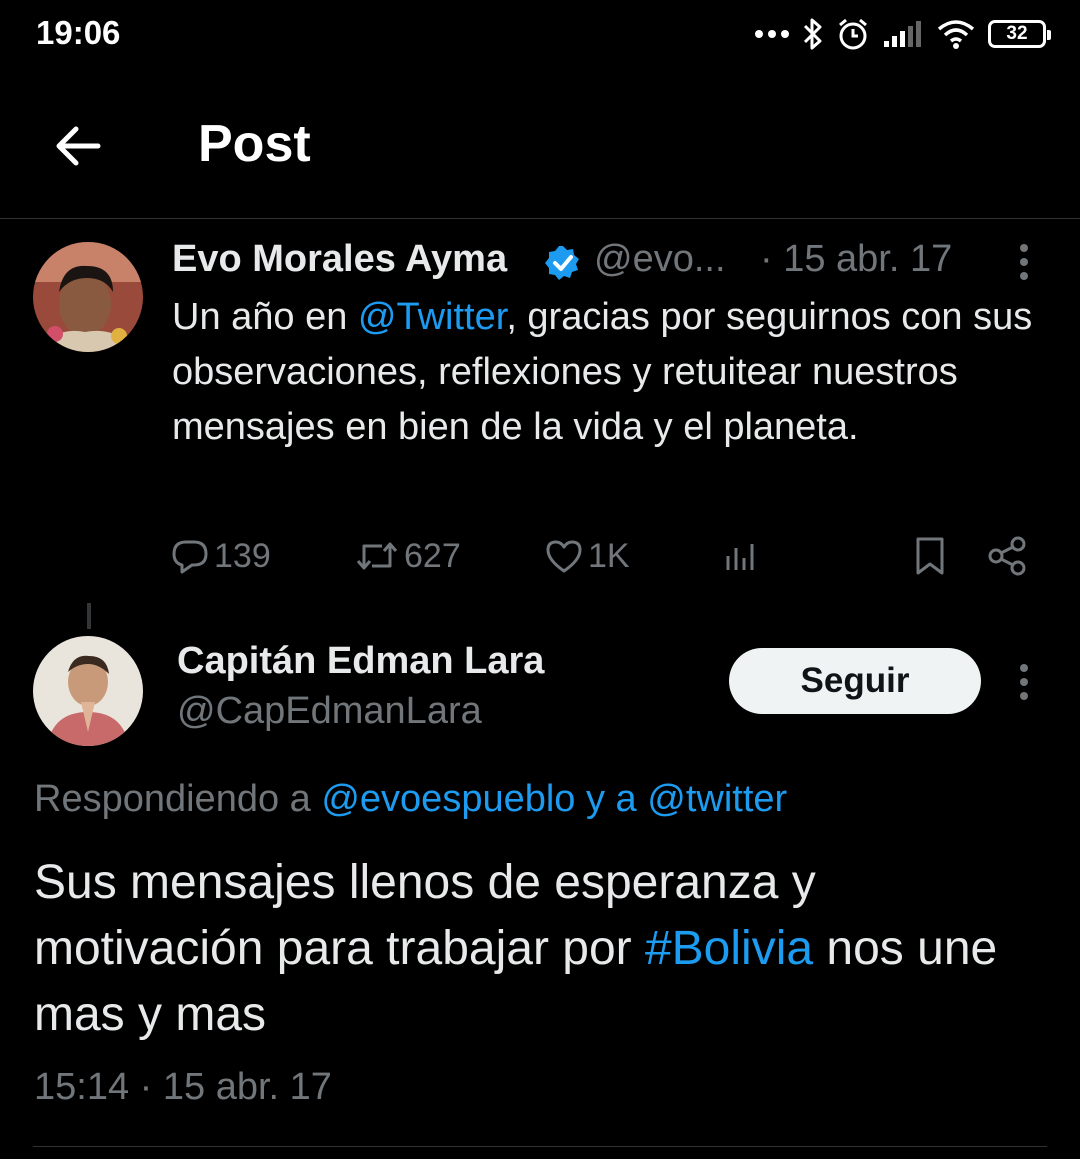  What do you see at coordinates (853, 34) in the screenshot?
I see `alarm-icon` at bounding box center [853, 34].